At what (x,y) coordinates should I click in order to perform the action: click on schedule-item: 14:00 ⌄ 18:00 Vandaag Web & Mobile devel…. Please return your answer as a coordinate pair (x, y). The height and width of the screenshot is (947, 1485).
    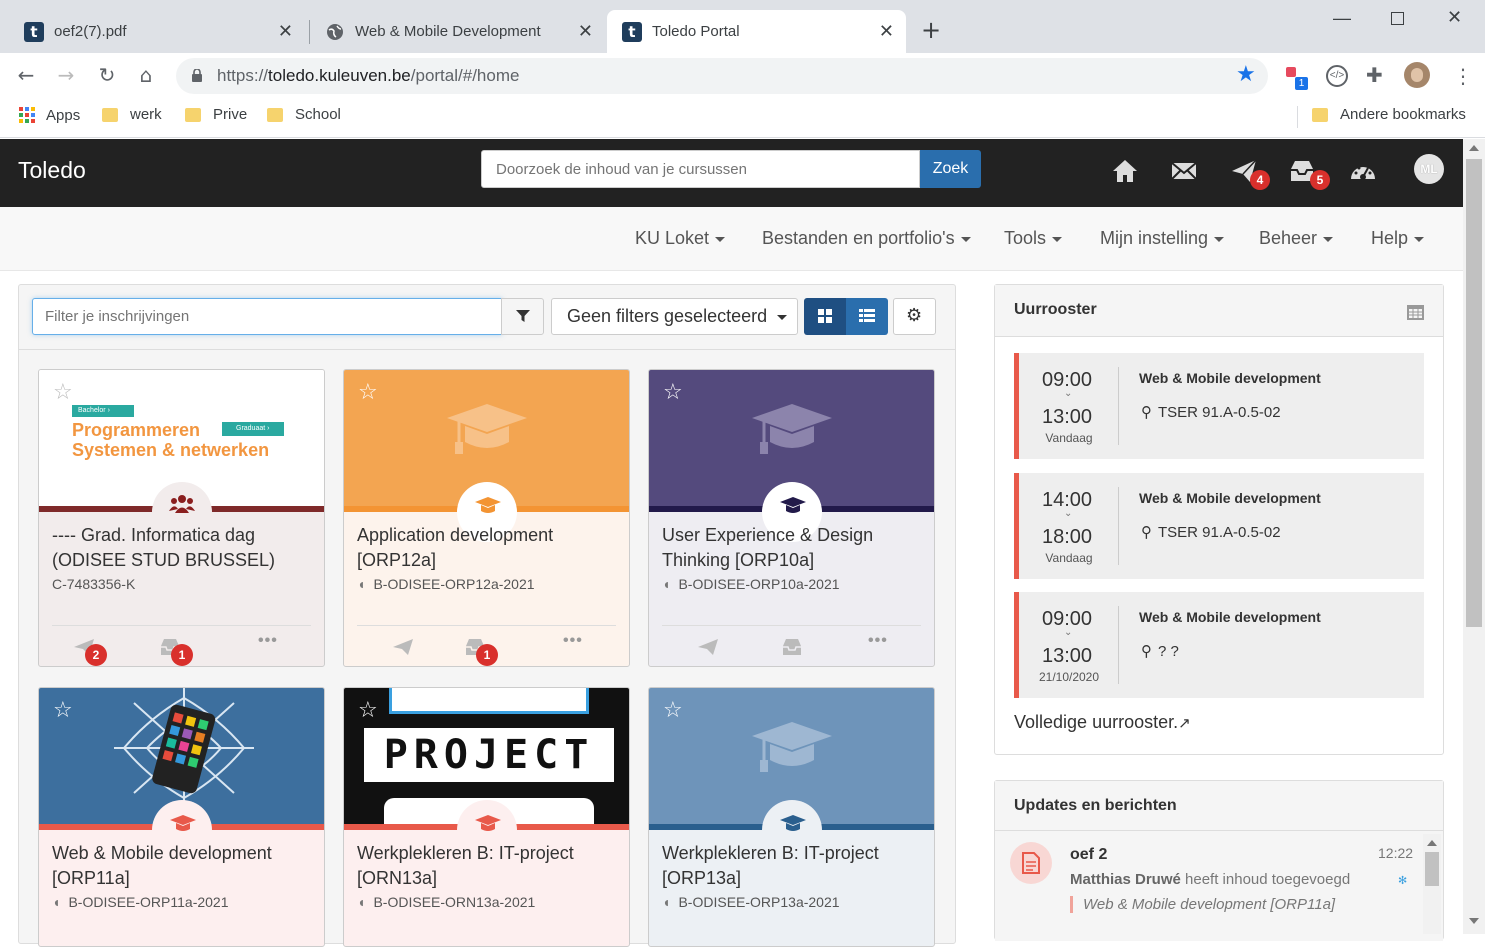
    Looking at the image, I should click on (1219, 526).